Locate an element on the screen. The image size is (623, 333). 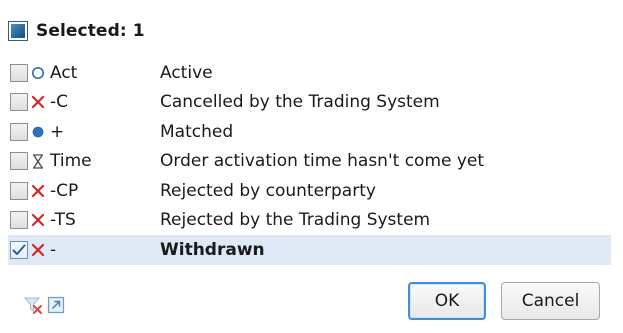
select-all-header: Selected: 1 is located at coordinates (76, 31).